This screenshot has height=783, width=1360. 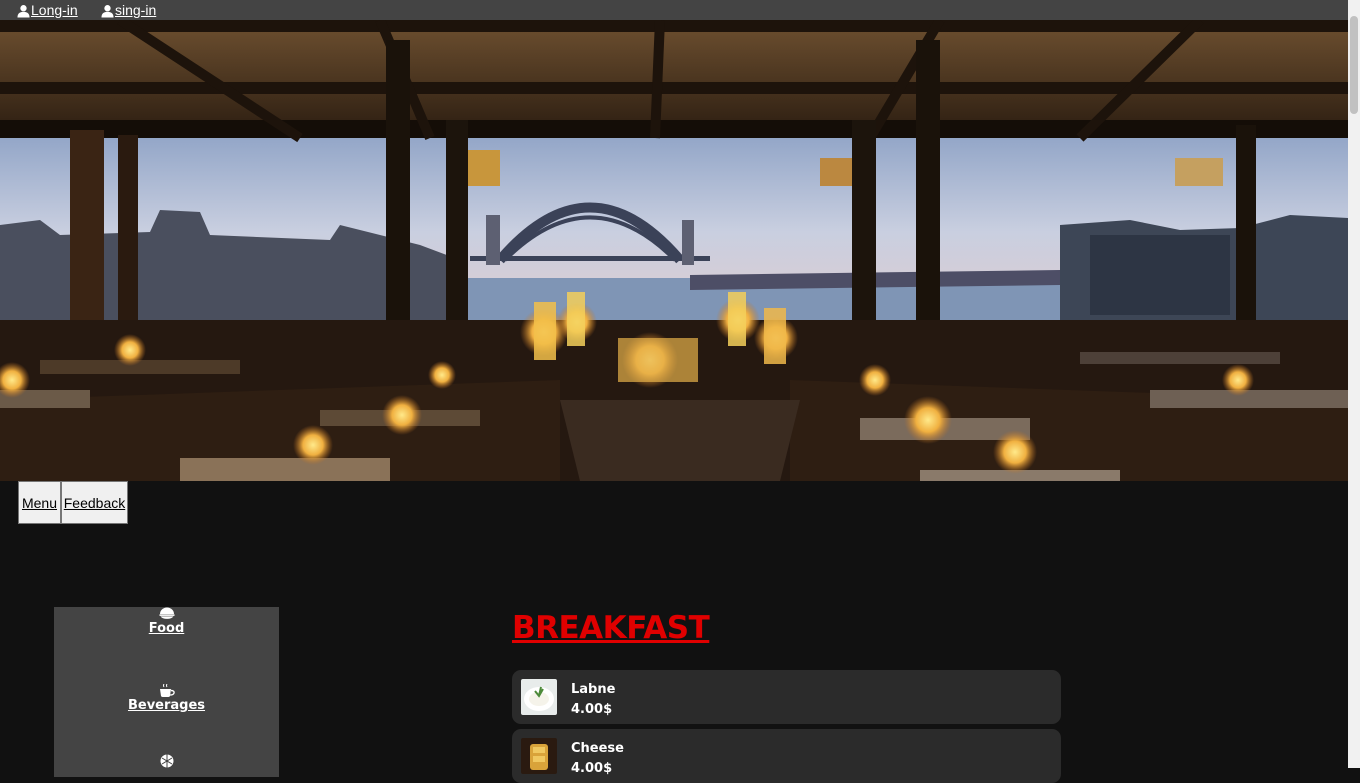 I want to click on category-third, so click(x=166, y=761).